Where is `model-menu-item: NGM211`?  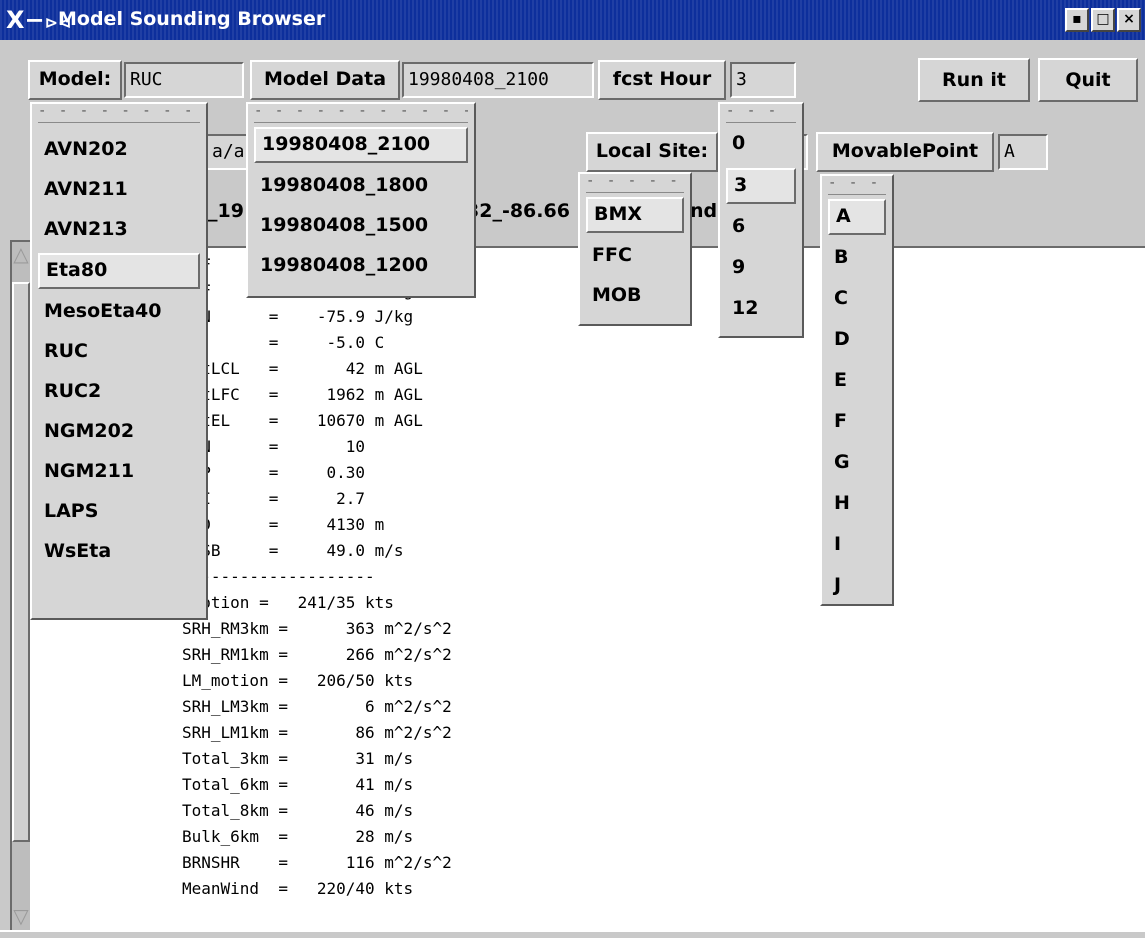 model-menu-item: NGM211 is located at coordinates (119, 471).